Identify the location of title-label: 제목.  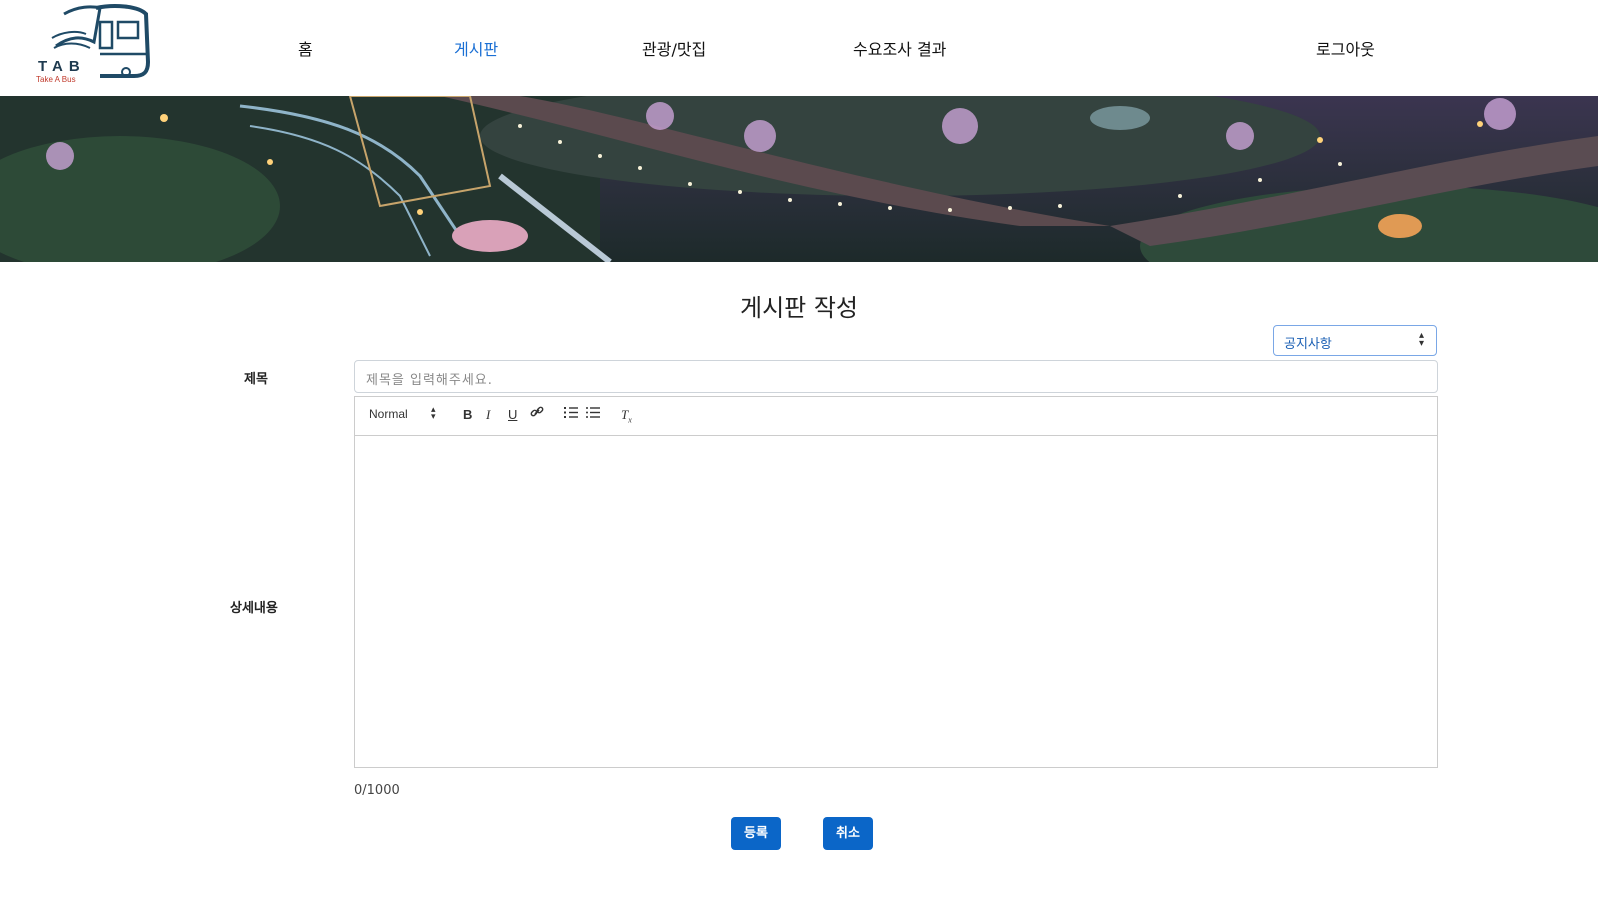
(256, 379).